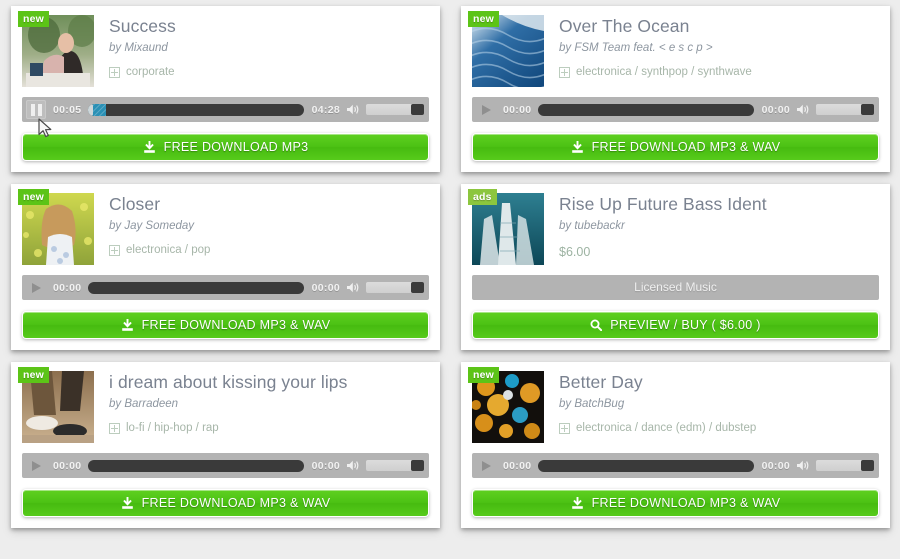 The width and height of the screenshot is (900, 559). What do you see at coordinates (142, 26) in the screenshot?
I see `track-title: Success` at bounding box center [142, 26].